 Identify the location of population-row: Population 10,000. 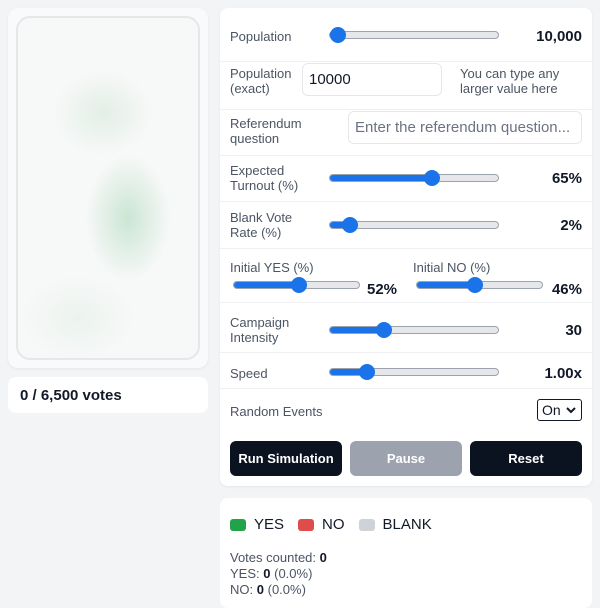
(406, 35).